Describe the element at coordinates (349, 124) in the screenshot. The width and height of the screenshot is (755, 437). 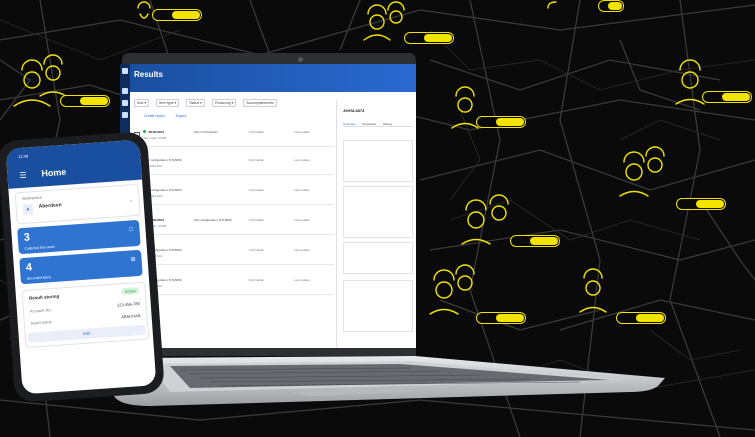
I see `tab-overview: Overview` at that location.